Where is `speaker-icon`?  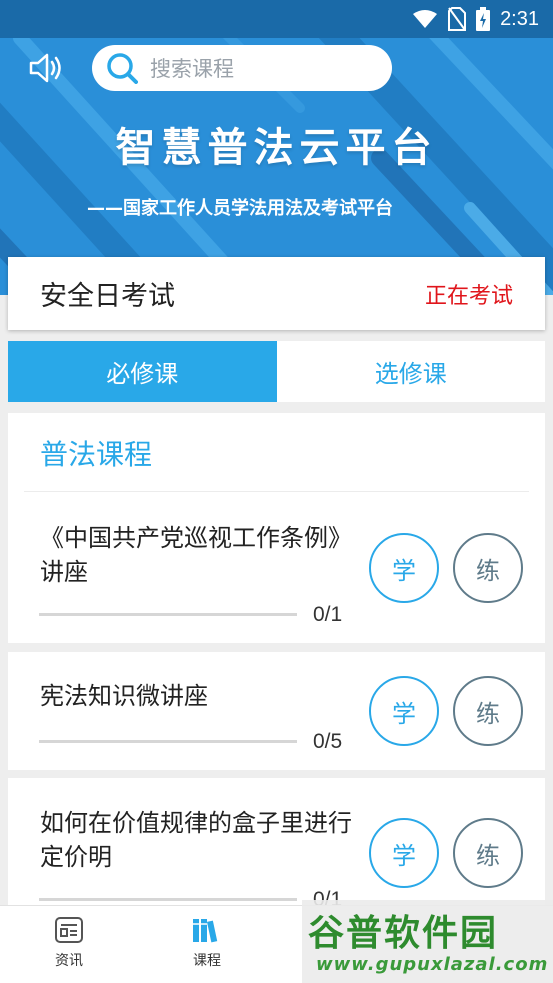
speaker-icon is located at coordinates (46, 68).